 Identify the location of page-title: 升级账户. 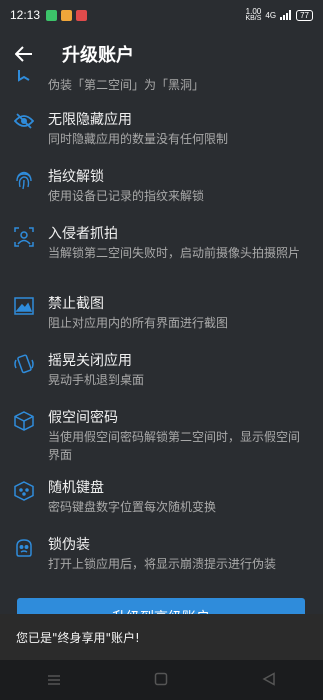
(98, 55).